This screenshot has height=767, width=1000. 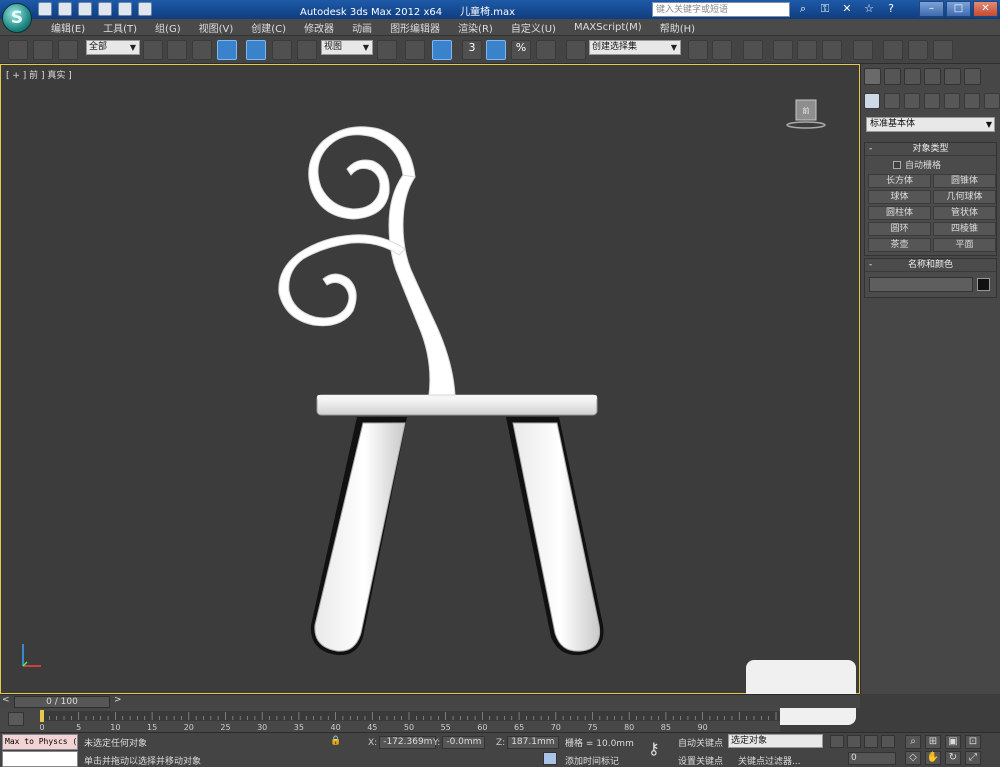 I want to click on help-icon: ?, so click(x=891, y=9).